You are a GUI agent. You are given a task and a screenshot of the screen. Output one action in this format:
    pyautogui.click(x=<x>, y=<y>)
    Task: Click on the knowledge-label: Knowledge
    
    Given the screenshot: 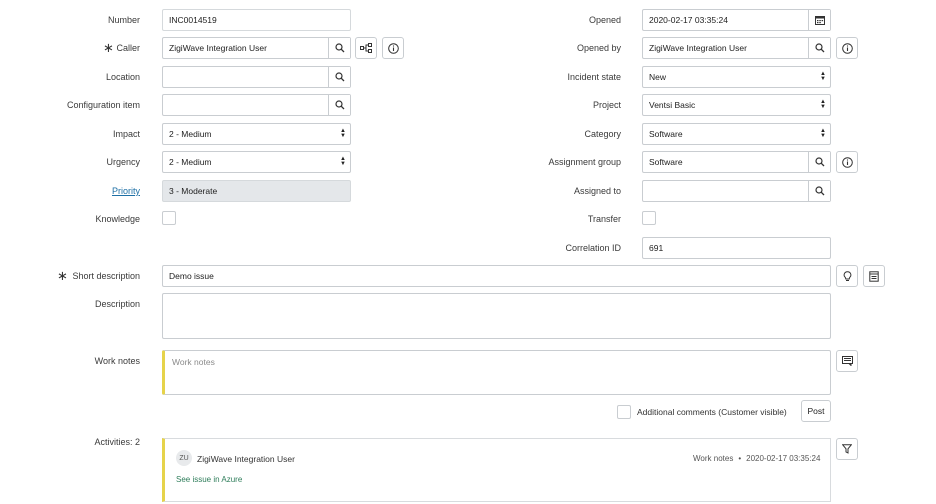 What is the action you would take?
    pyautogui.click(x=117, y=219)
    